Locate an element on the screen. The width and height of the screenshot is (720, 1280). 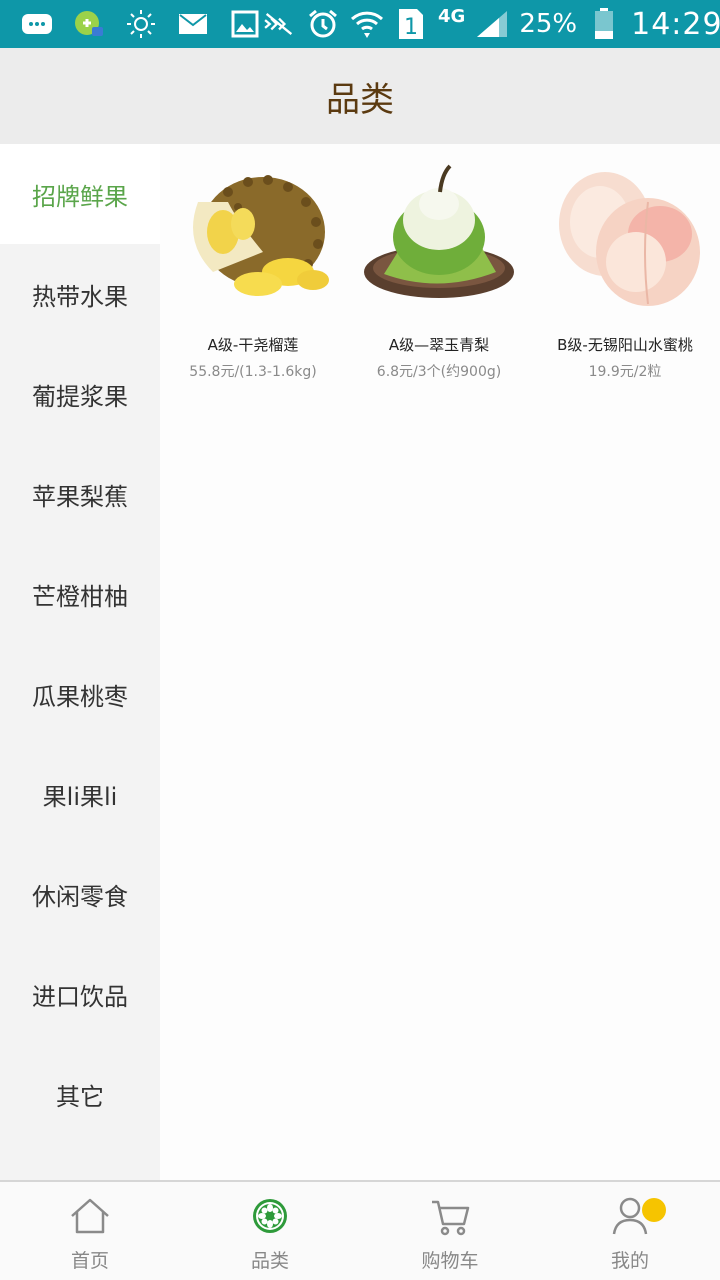
sidebar-item-tropical-fruit: 热带水果 is located at coordinates (80, 294).